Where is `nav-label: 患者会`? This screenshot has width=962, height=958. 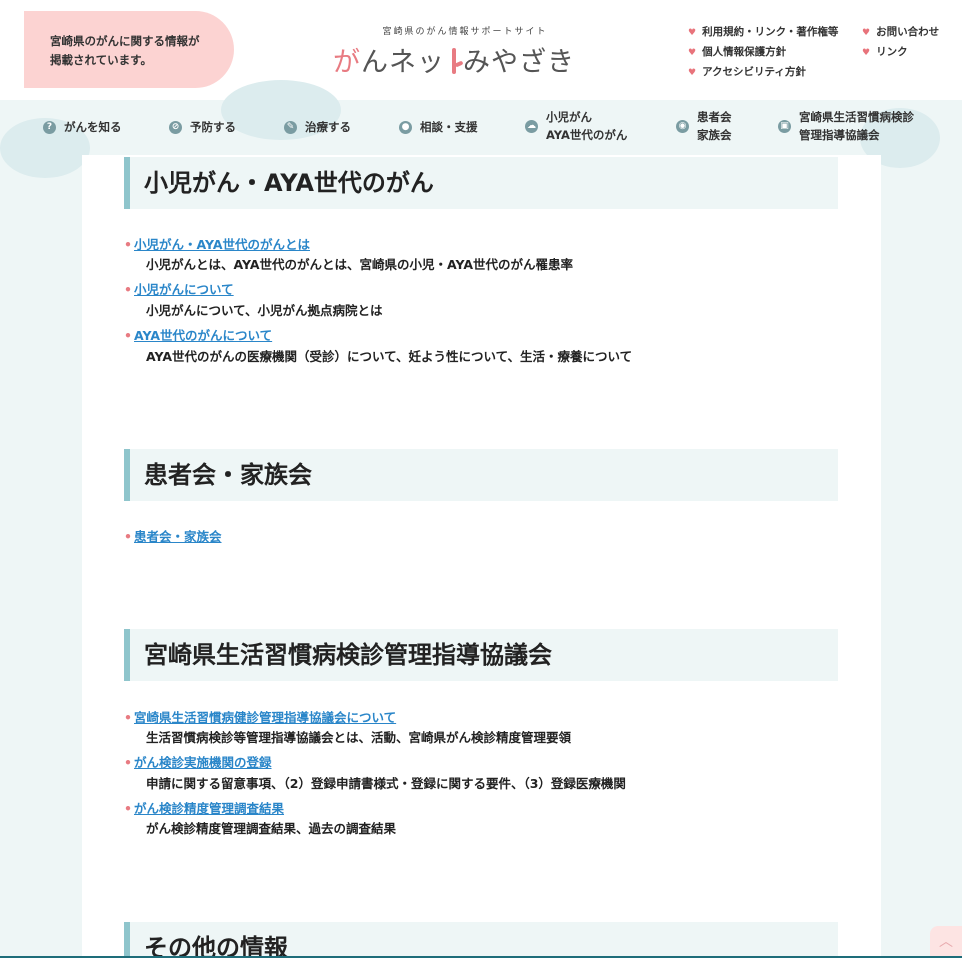
nav-label: 患者会 is located at coordinates (714, 117).